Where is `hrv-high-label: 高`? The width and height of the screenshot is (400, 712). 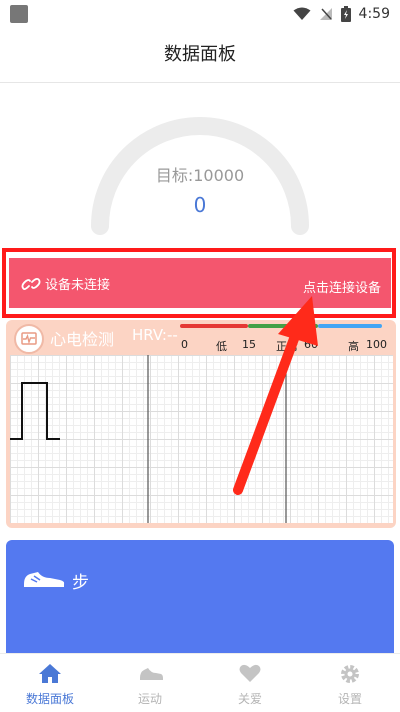
hrv-high-label: 高 is located at coordinates (353, 346).